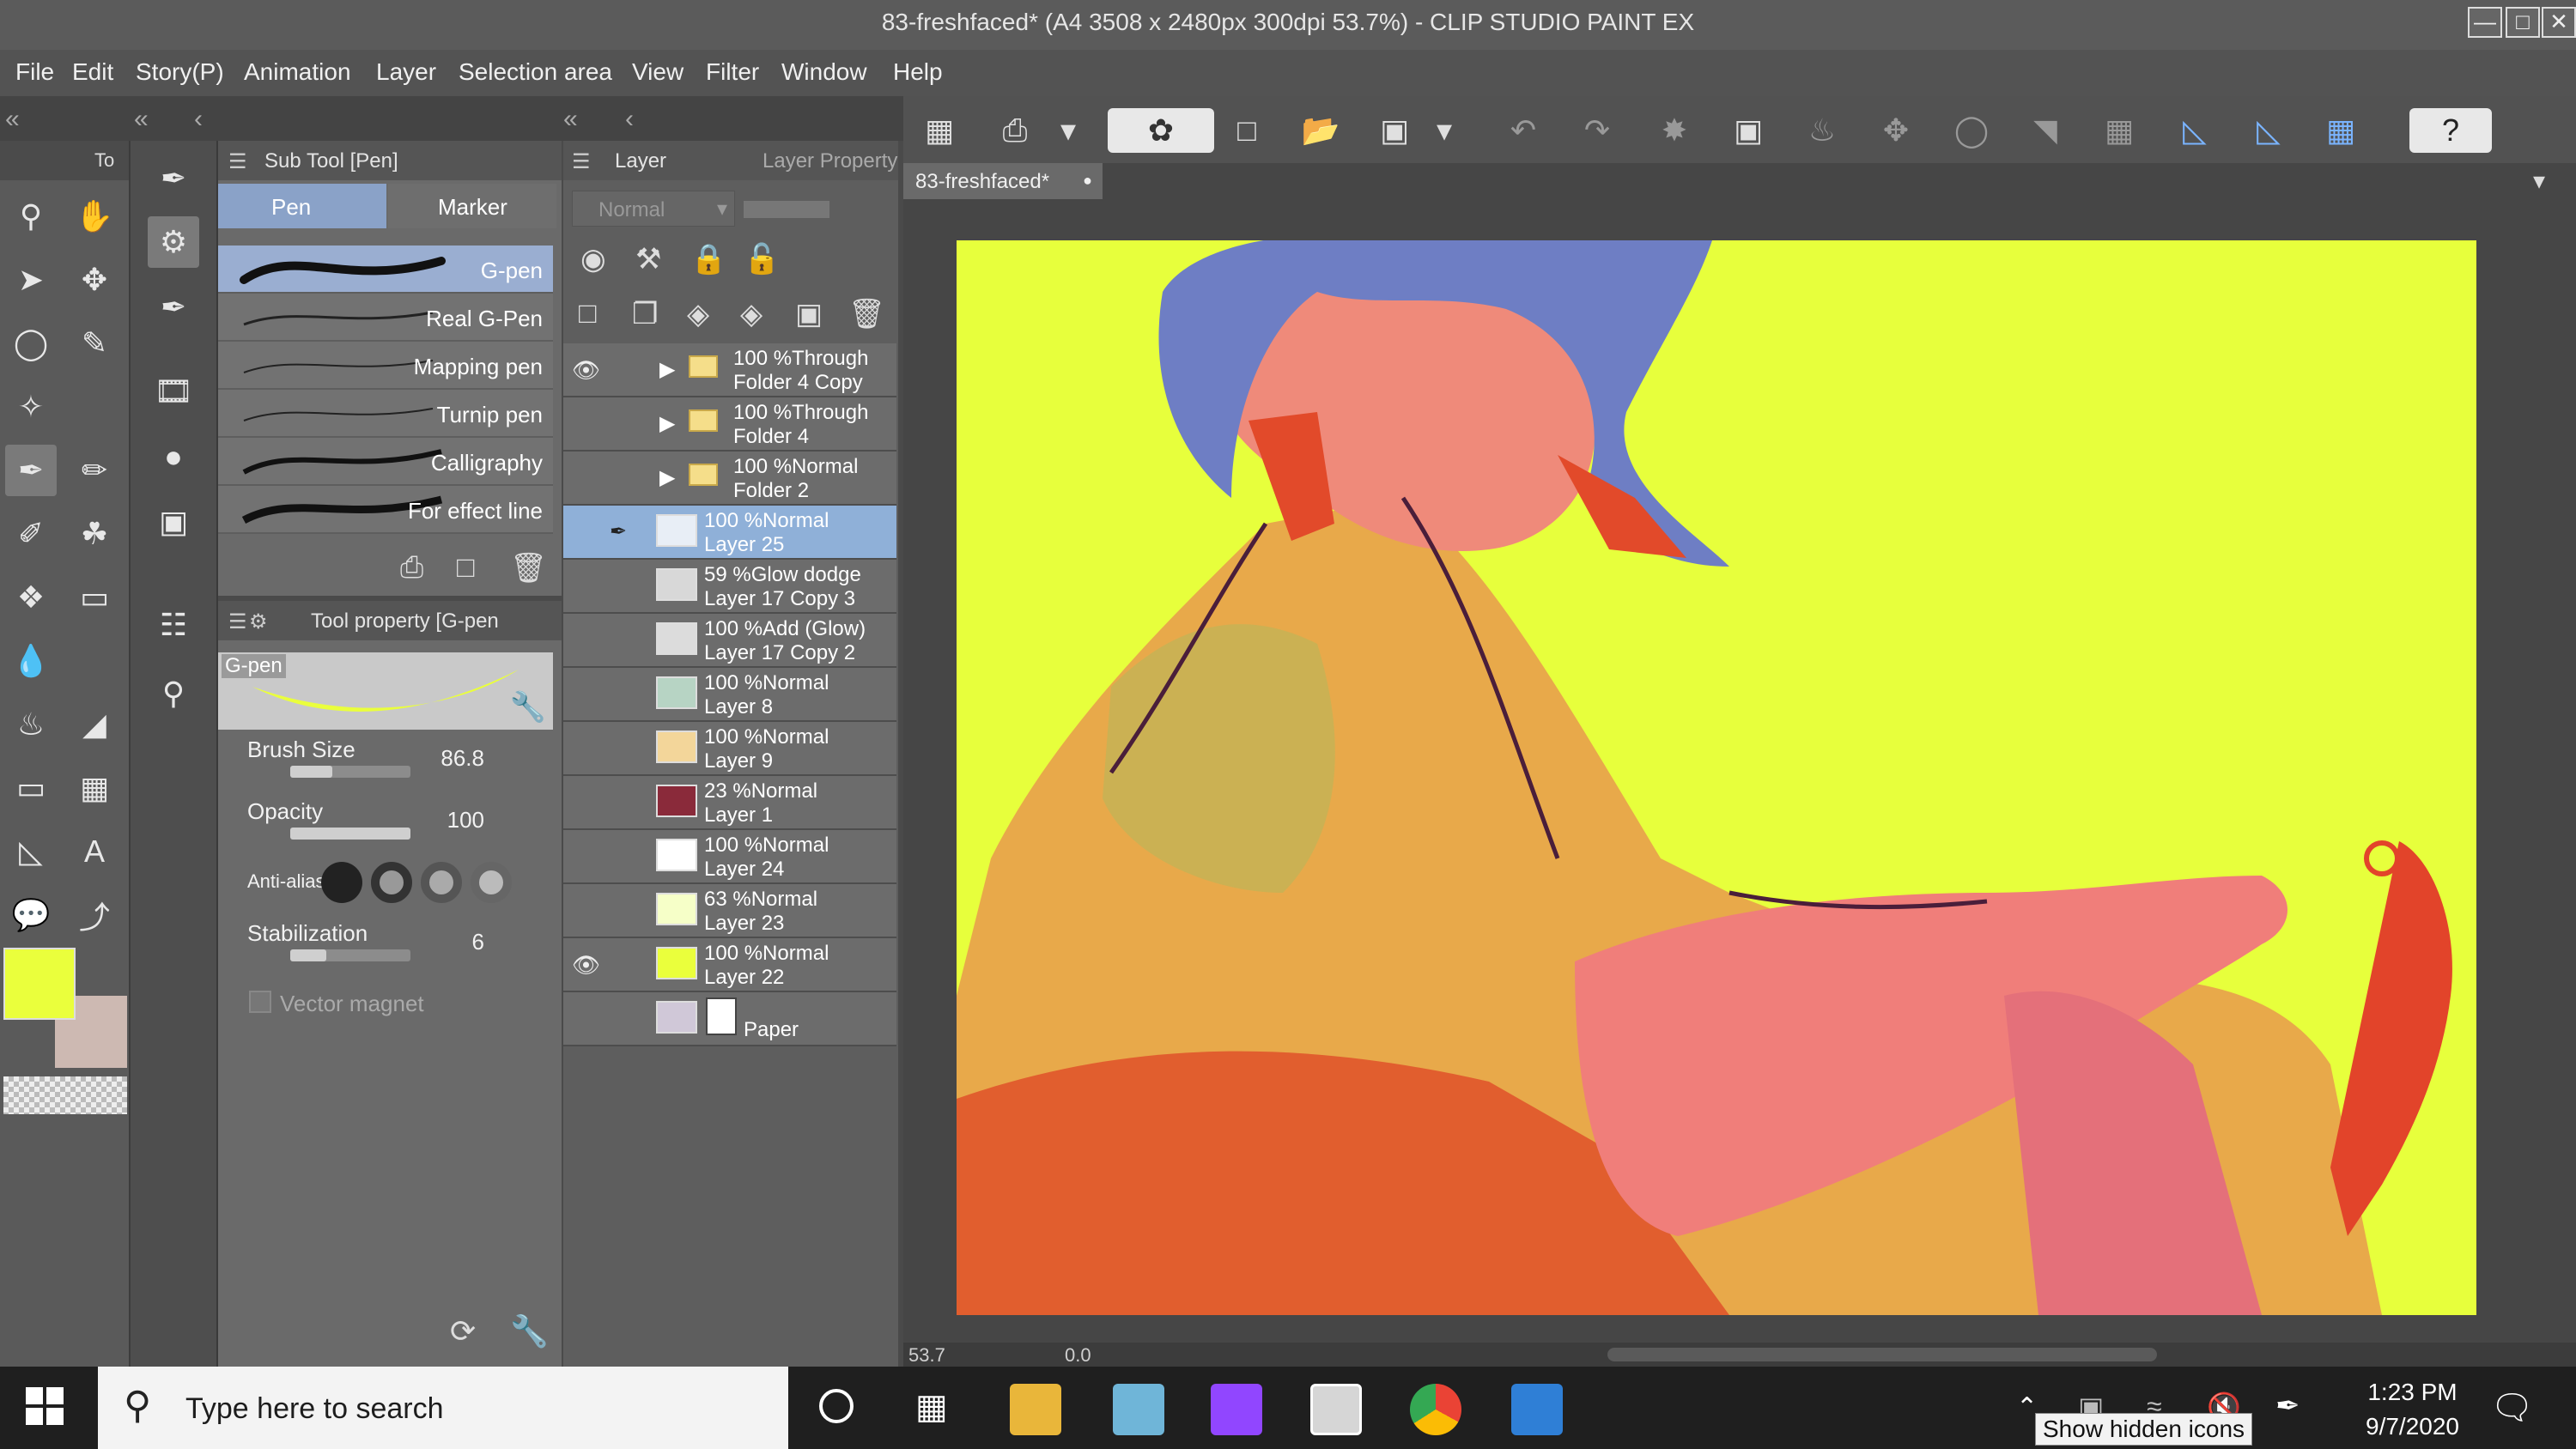  I want to click on brush-size-value: 86.8, so click(446, 758).